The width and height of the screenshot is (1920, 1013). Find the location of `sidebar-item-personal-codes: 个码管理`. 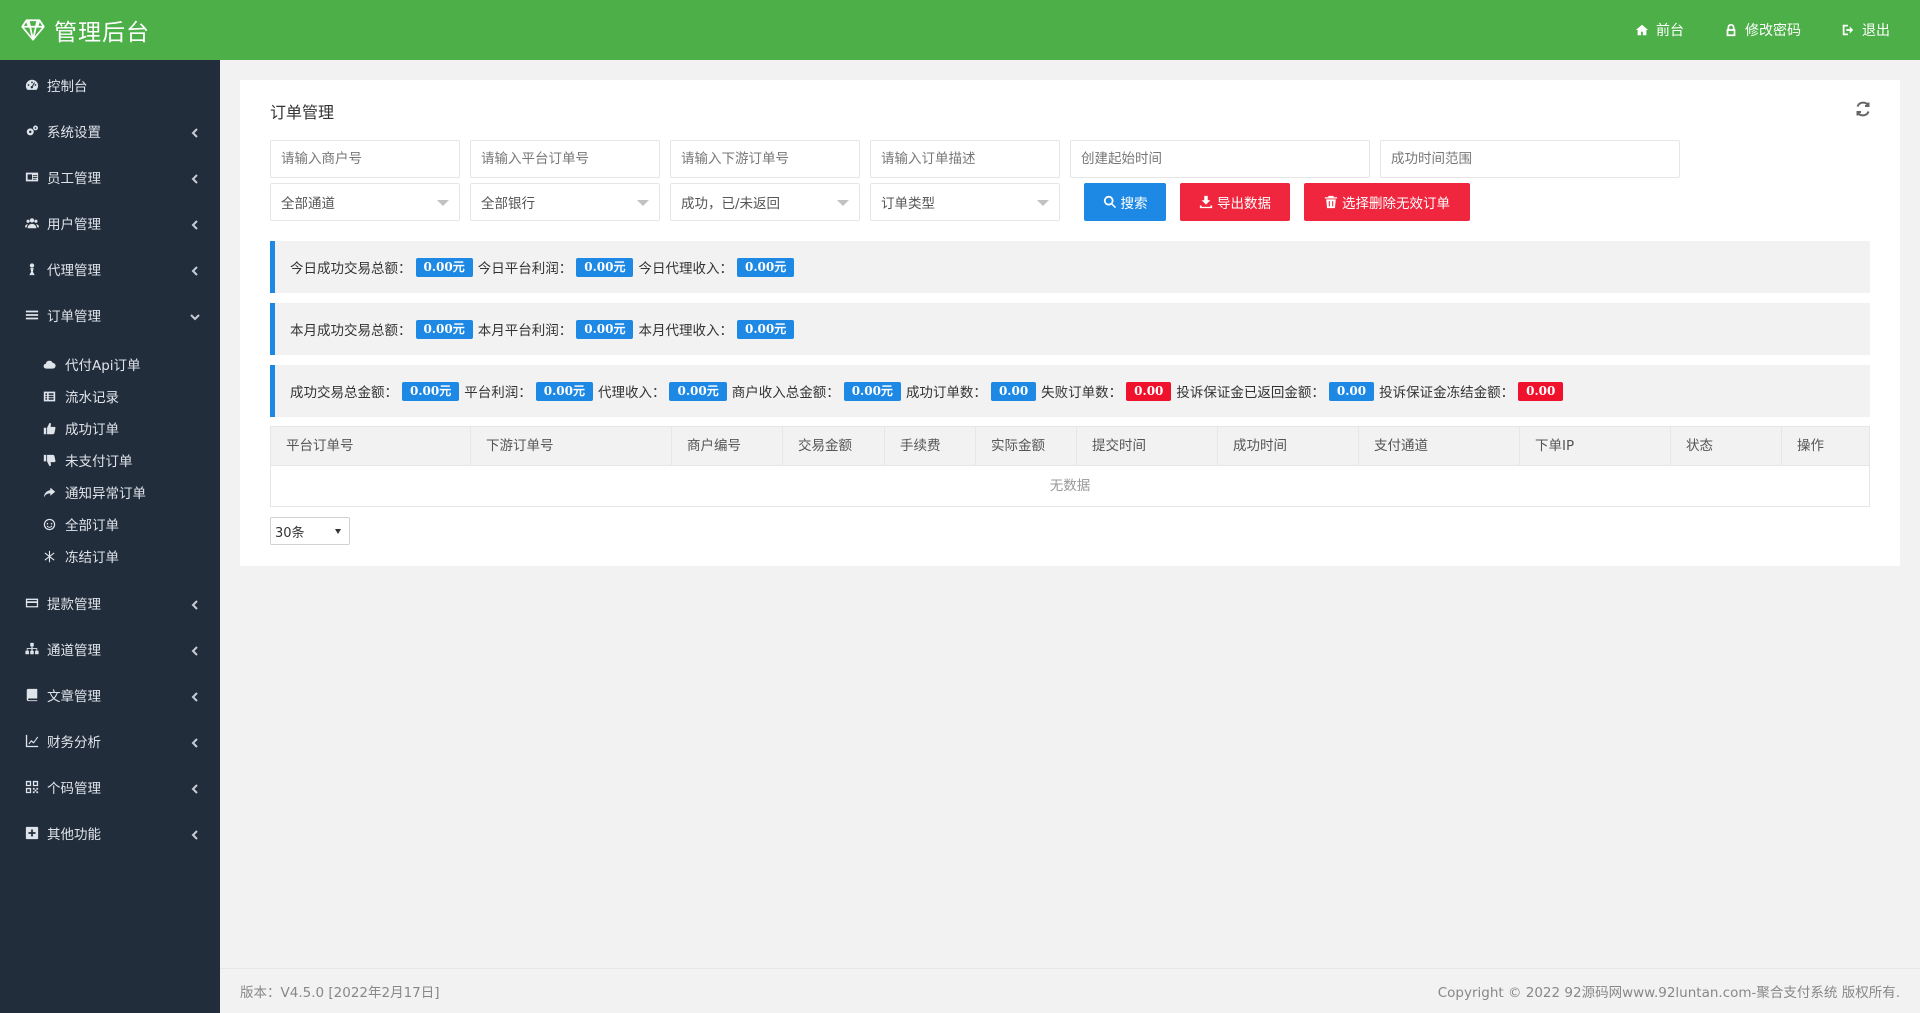

sidebar-item-personal-codes: 个码管理 is located at coordinates (110, 787).